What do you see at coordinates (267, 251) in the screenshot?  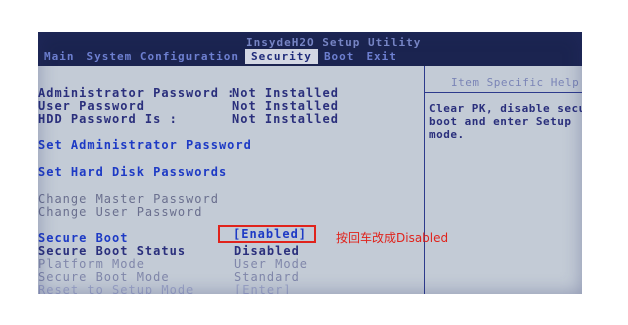 I see `secure-boot-status-value: Disabled` at bounding box center [267, 251].